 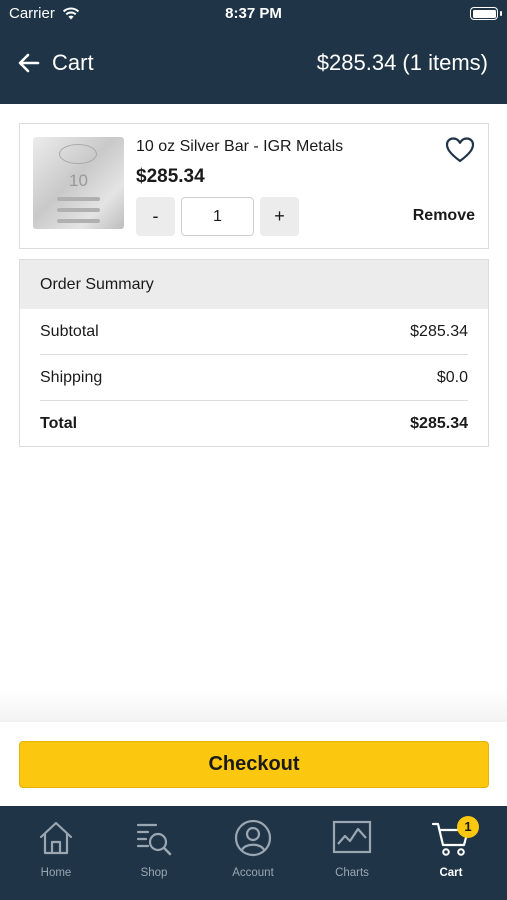 What do you see at coordinates (71, 377) in the screenshot?
I see `shipping-label: Shipping` at bounding box center [71, 377].